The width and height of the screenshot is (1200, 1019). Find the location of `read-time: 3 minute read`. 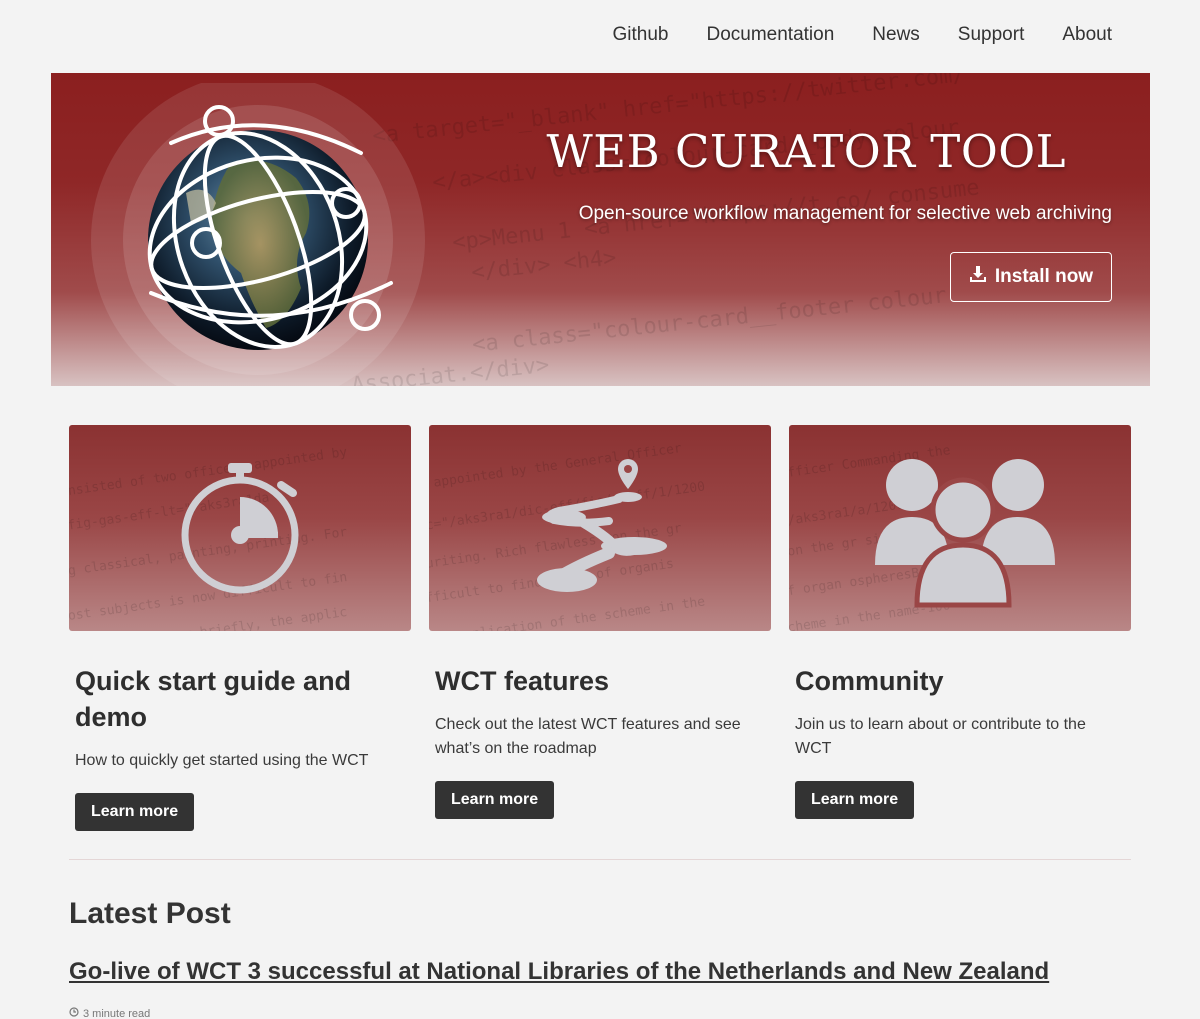

read-time: 3 minute read is located at coordinates (109, 1013).